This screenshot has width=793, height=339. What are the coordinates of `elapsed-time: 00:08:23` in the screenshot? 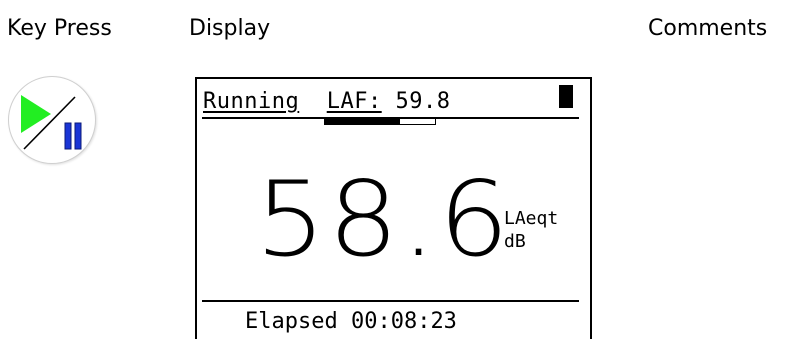 It's located at (403, 321).